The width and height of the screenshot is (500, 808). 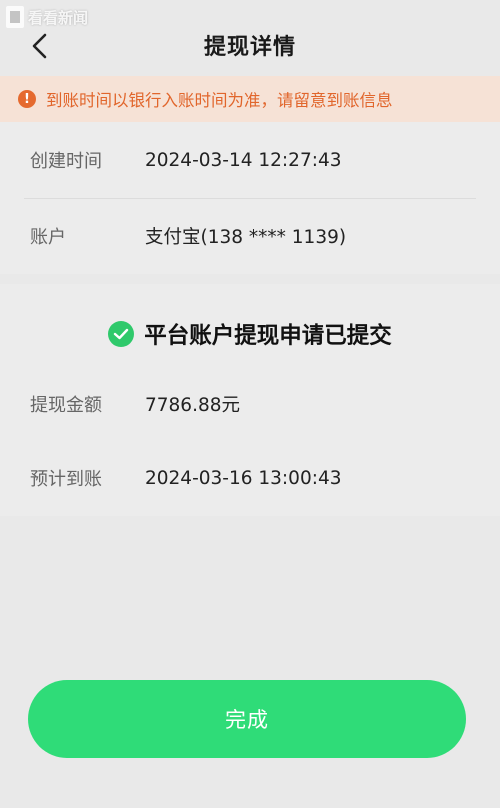 I want to click on created-time-row: 创建时间 2024-03-14 12:27:43, so click(x=250, y=160).